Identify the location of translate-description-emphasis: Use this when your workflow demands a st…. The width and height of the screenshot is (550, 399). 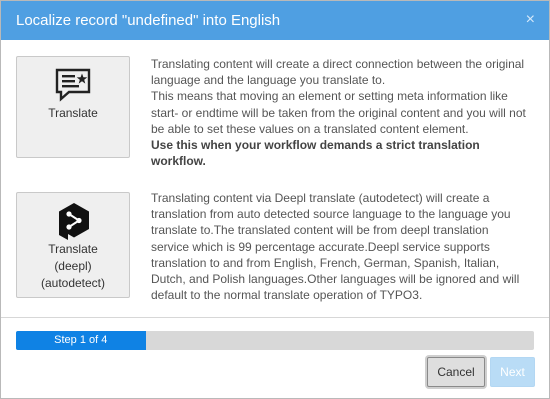
(315, 153).